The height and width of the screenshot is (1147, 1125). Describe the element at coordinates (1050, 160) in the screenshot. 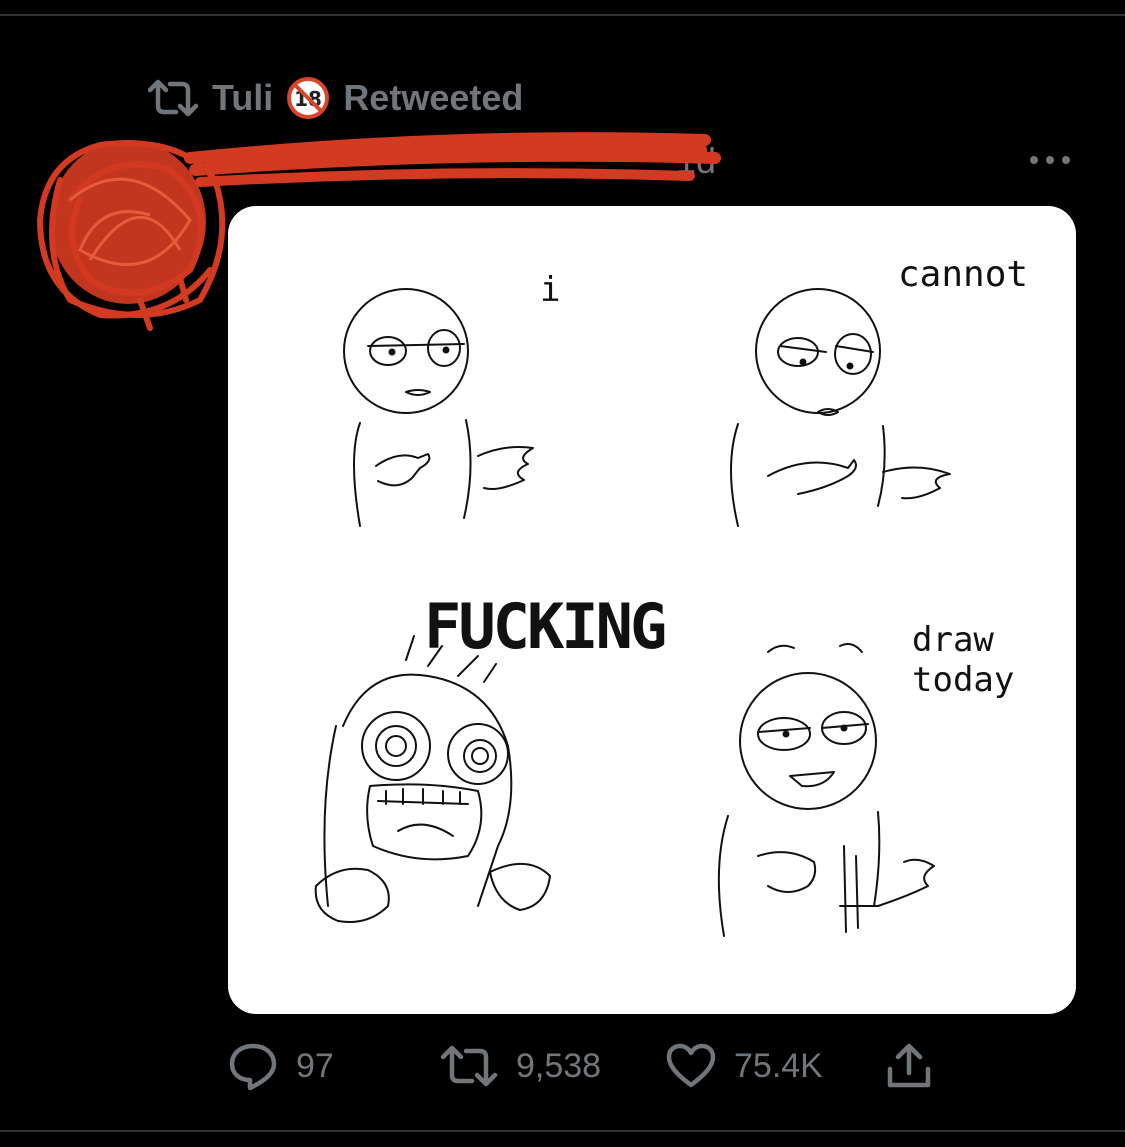

I see `more-horizontal-icon` at that location.